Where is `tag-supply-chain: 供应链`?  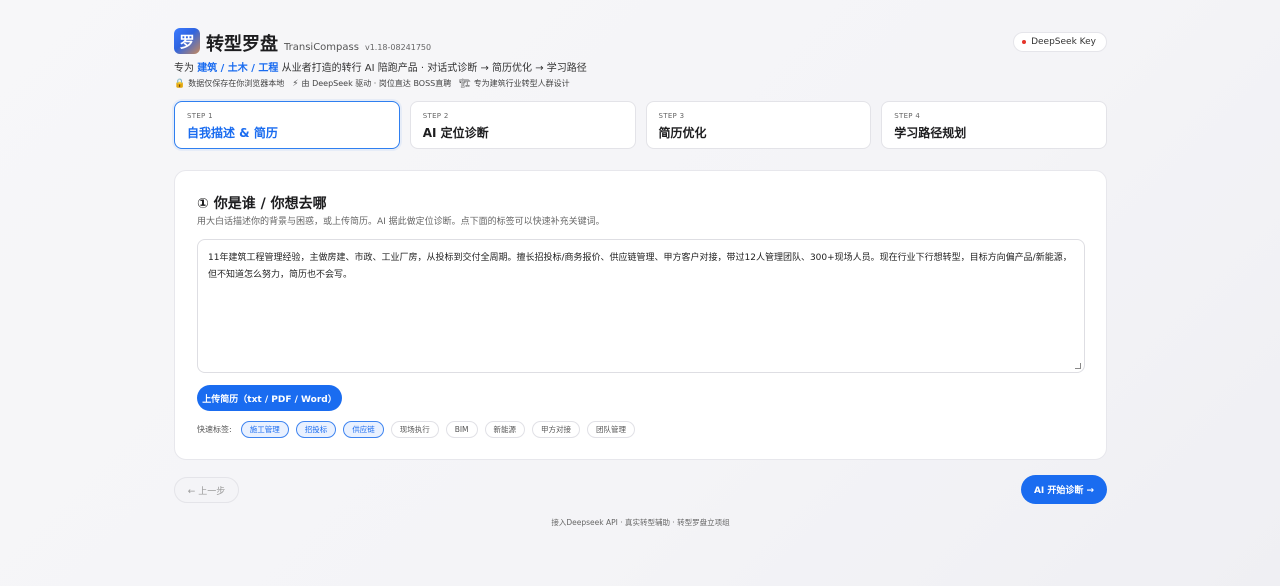
tag-supply-chain: 供应链 is located at coordinates (363, 429).